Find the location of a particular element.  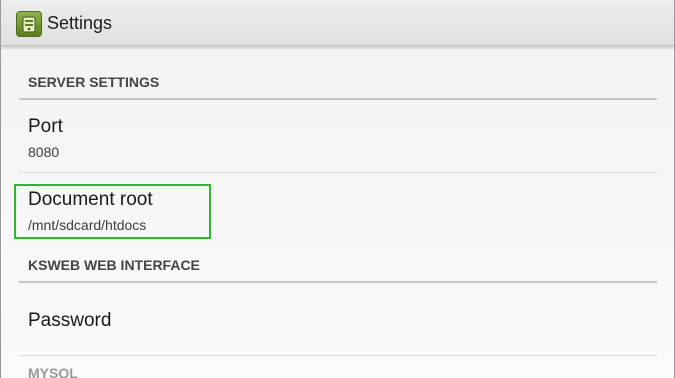

preference-password-title: Password is located at coordinates (70, 320).